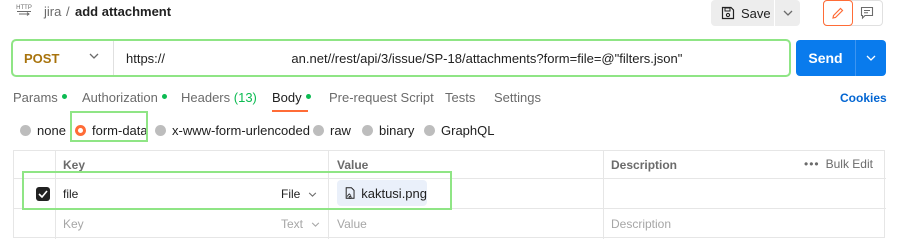 The image size is (898, 247). I want to click on tab-params: Params, so click(40, 97).